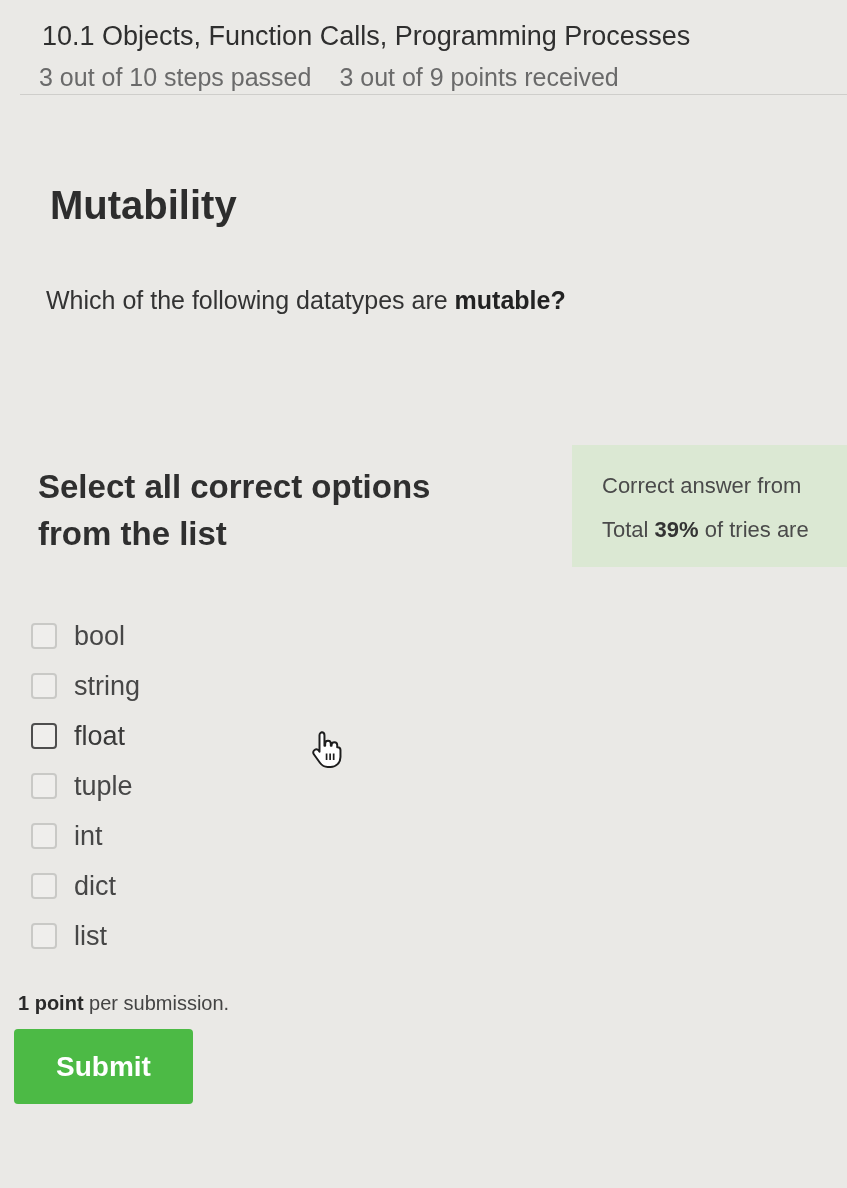  What do you see at coordinates (78, 636) in the screenshot?
I see `option-item: bool` at bounding box center [78, 636].